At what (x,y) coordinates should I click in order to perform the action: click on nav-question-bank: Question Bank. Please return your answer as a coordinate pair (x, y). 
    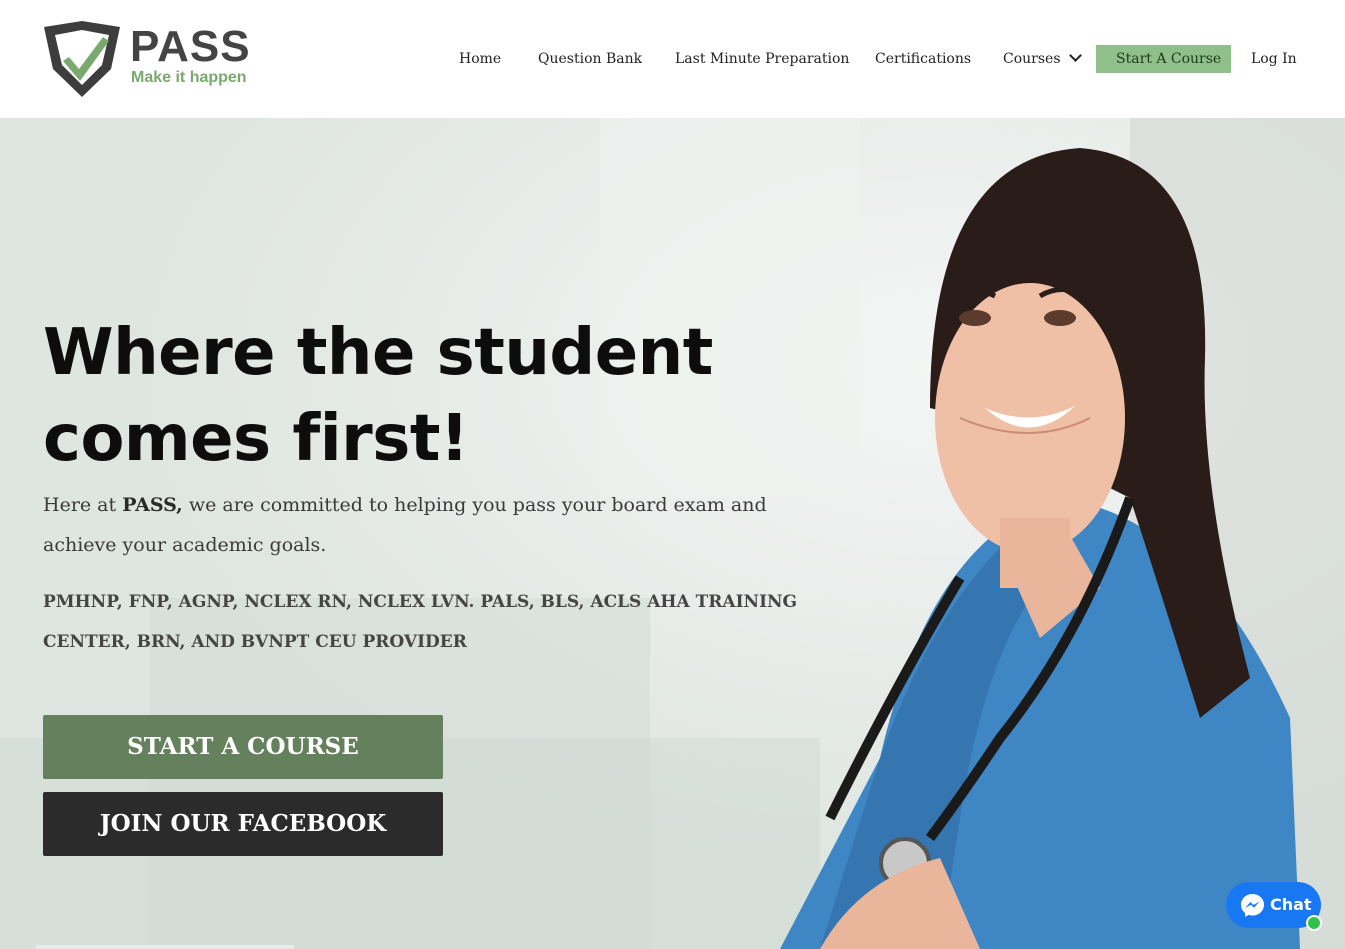
    Looking at the image, I should click on (590, 59).